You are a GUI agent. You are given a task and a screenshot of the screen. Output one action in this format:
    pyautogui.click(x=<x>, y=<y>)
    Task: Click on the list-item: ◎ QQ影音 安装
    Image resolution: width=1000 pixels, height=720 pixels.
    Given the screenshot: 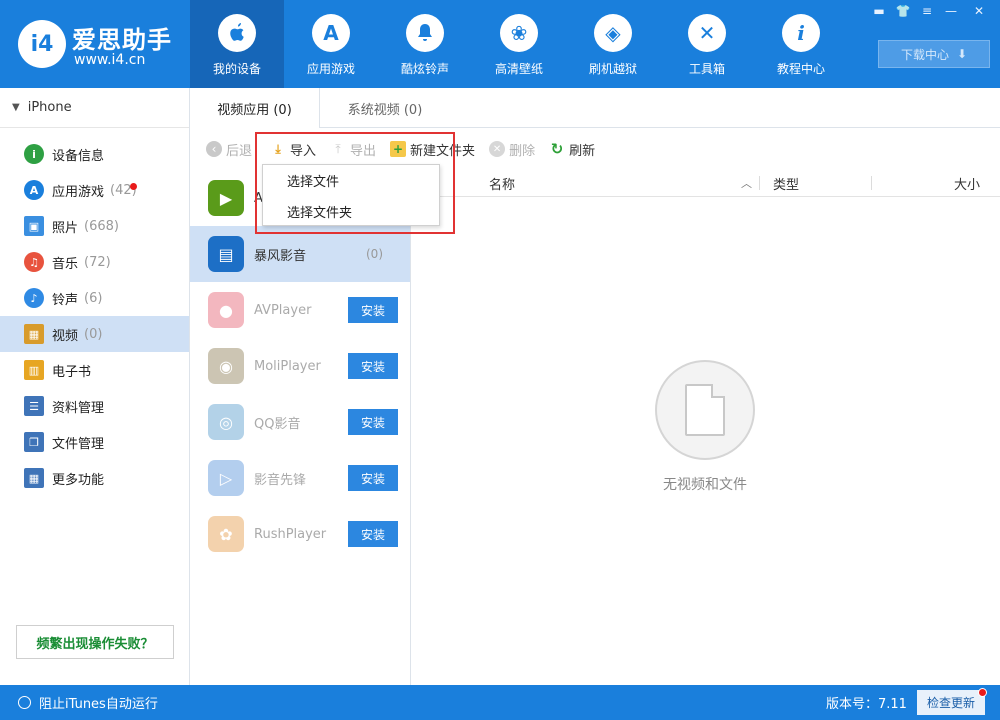 What is the action you would take?
    pyautogui.click(x=300, y=422)
    